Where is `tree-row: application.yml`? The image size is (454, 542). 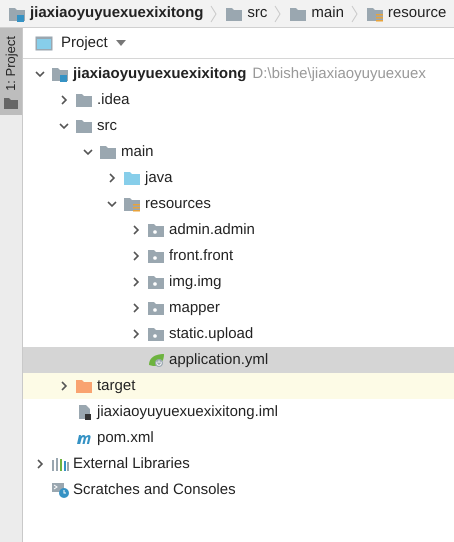 tree-row: application.yml is located at coordinates (238, 360).